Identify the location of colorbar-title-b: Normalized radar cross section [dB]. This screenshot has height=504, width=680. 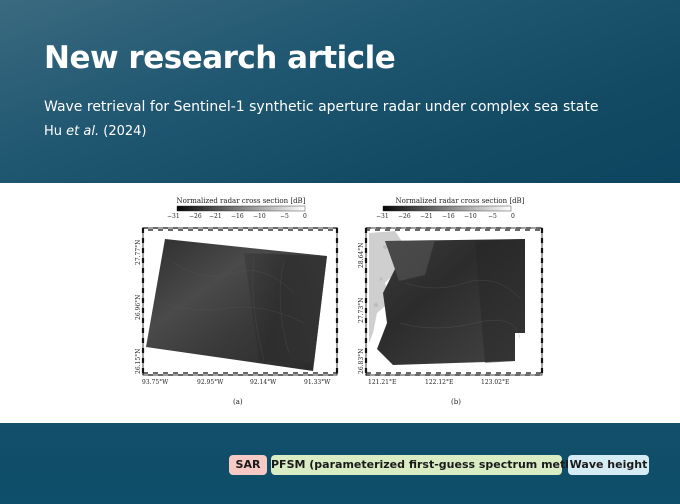
(460, 201).